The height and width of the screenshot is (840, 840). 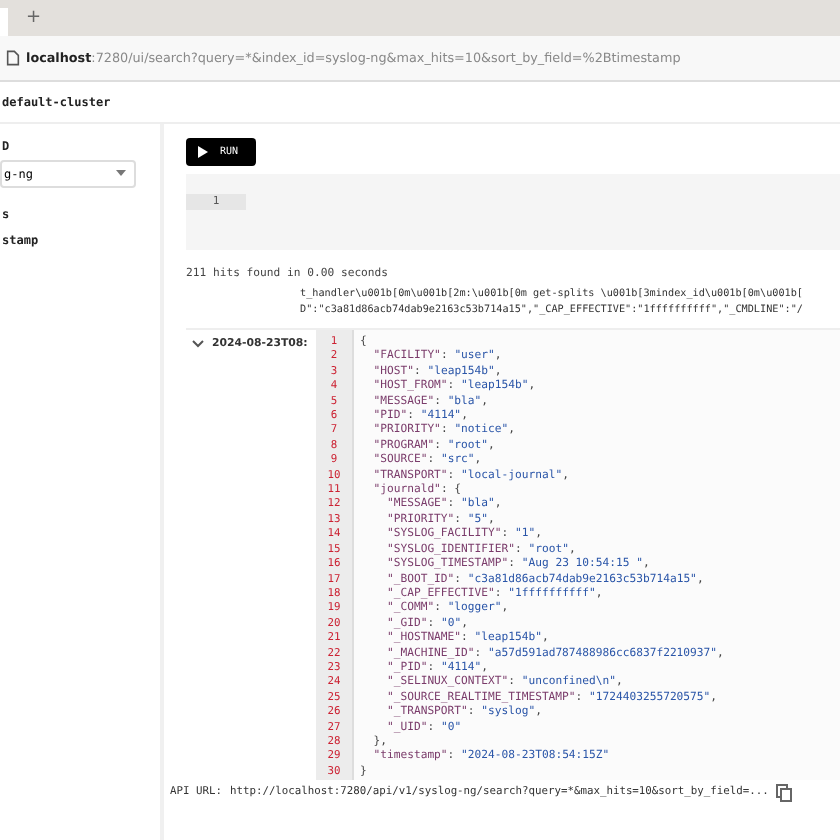 What do you see at coordinates (784, 792) in the screenshot?
I see `copy-icon` at bounding box center [784, 792].